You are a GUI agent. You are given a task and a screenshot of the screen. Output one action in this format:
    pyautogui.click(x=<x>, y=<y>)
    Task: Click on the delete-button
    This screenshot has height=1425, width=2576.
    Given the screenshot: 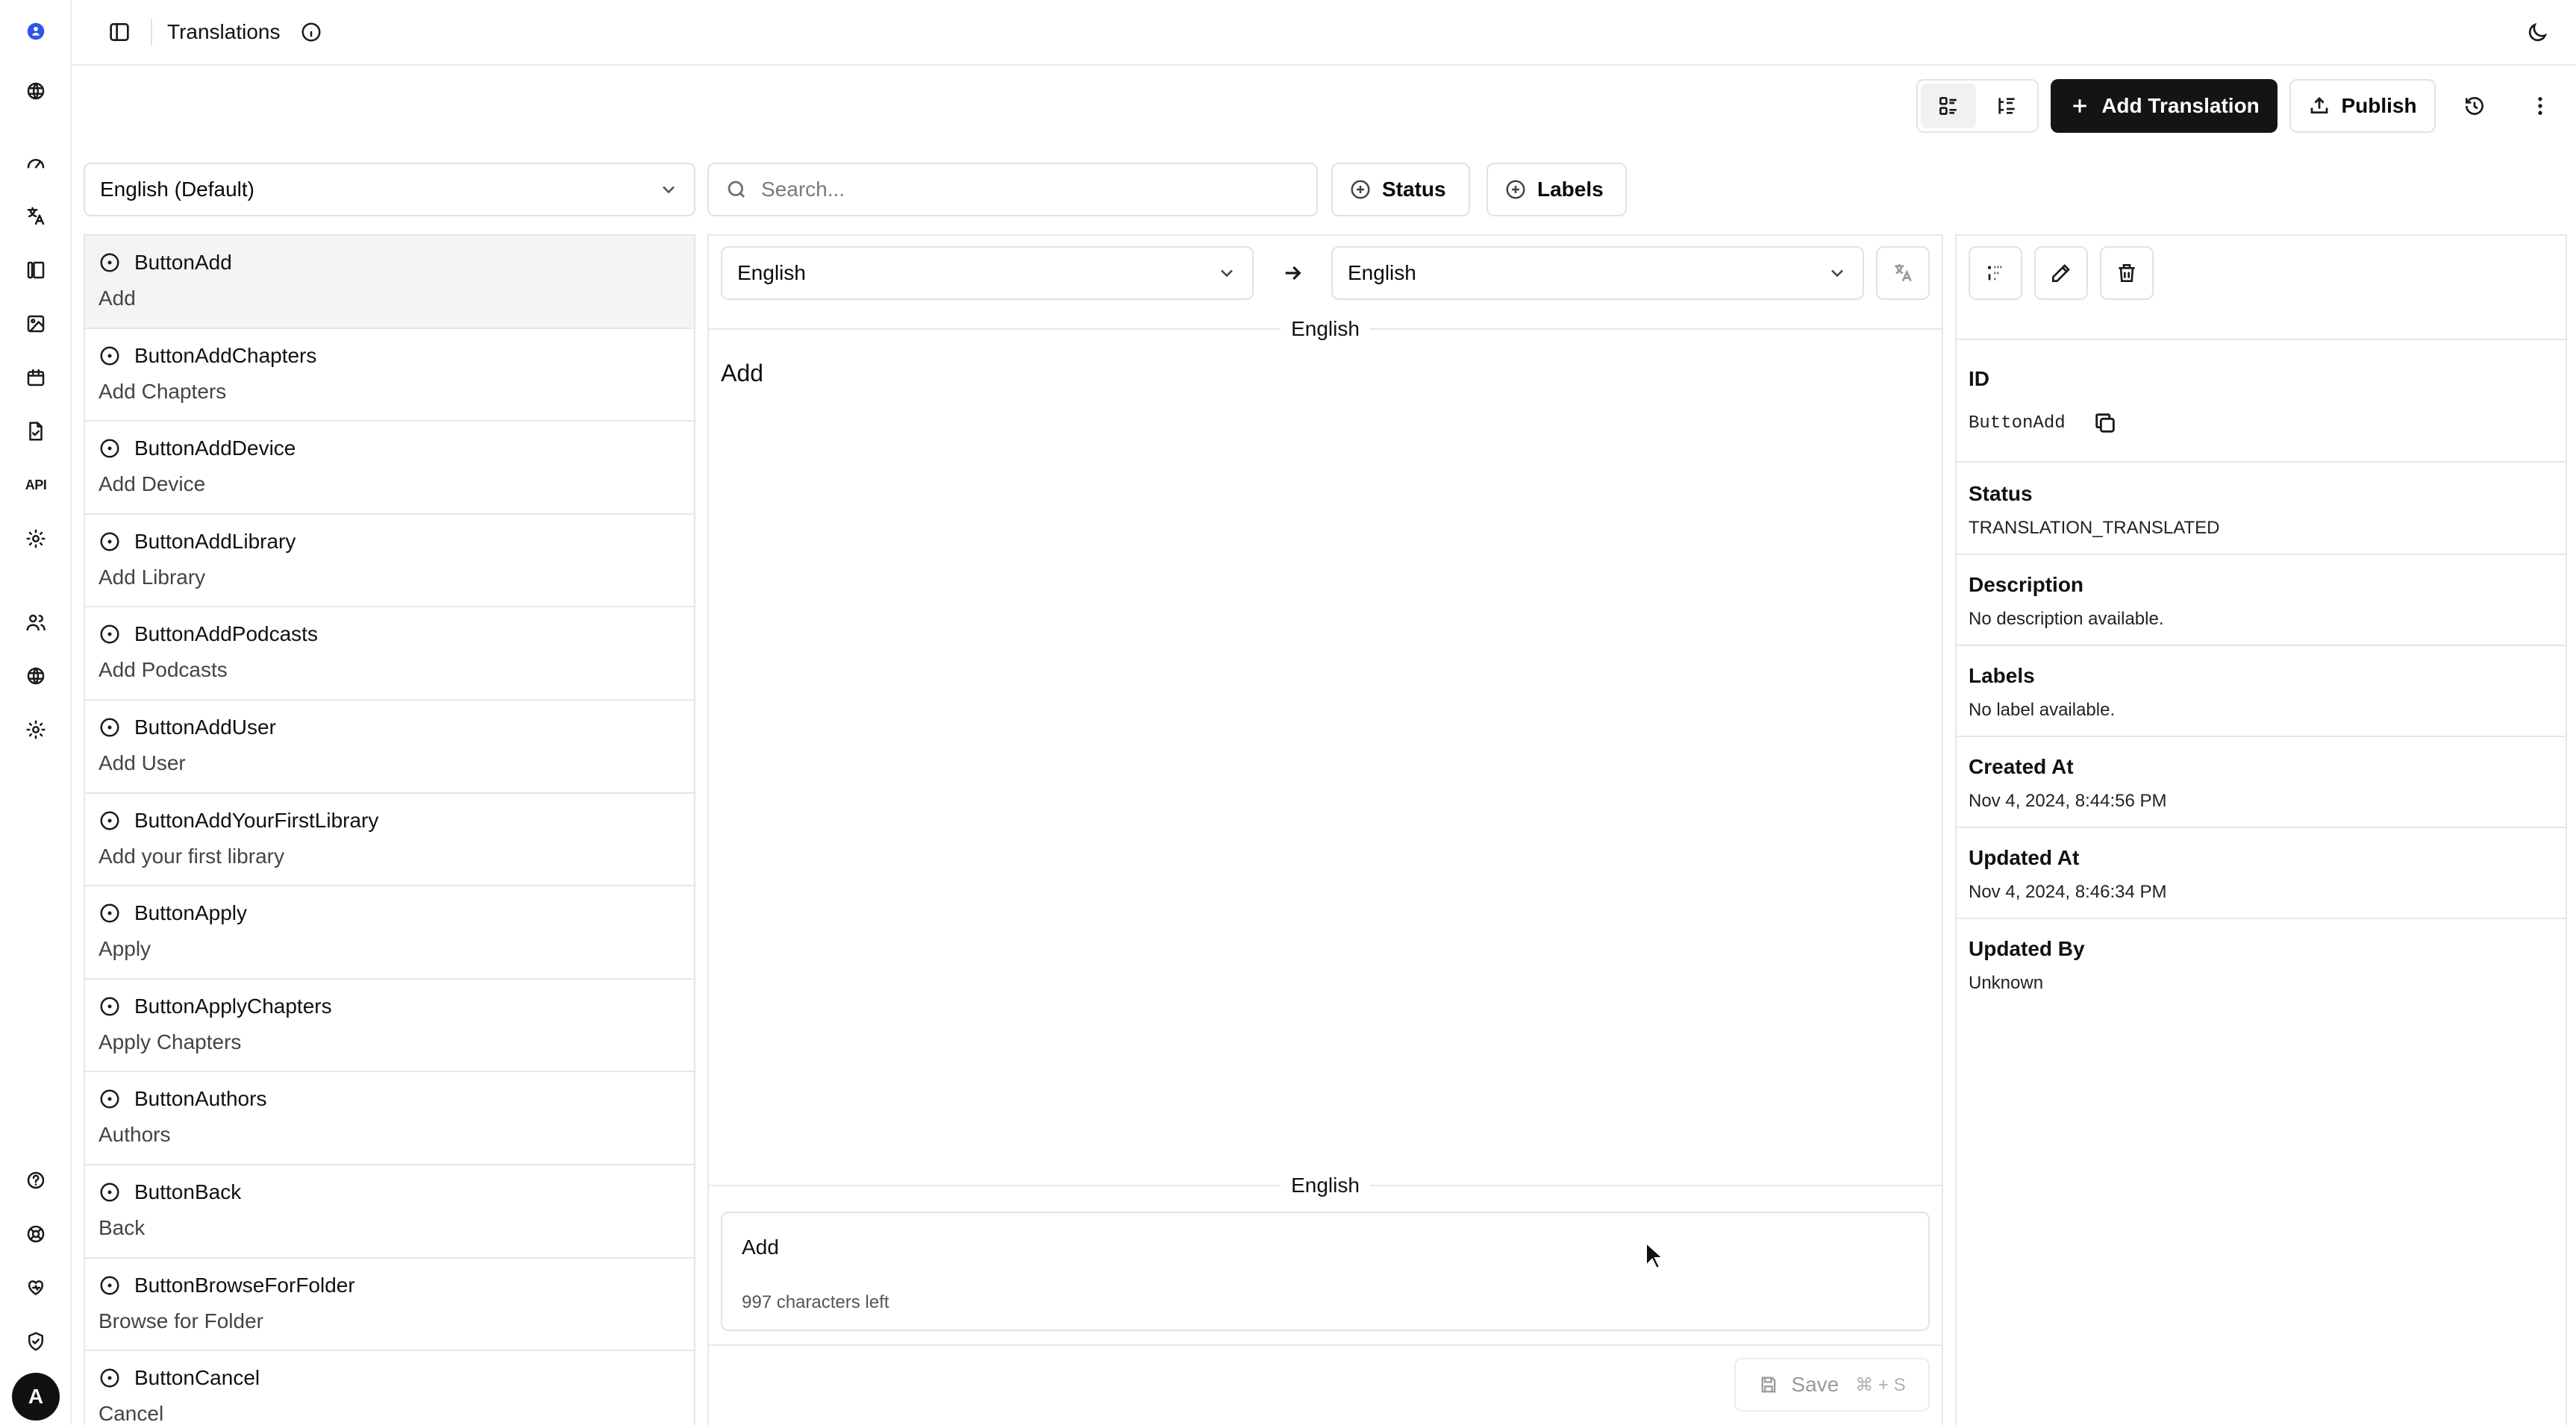 What is the action you would take?
    pyautogui.click(x=2127, y=273)
    